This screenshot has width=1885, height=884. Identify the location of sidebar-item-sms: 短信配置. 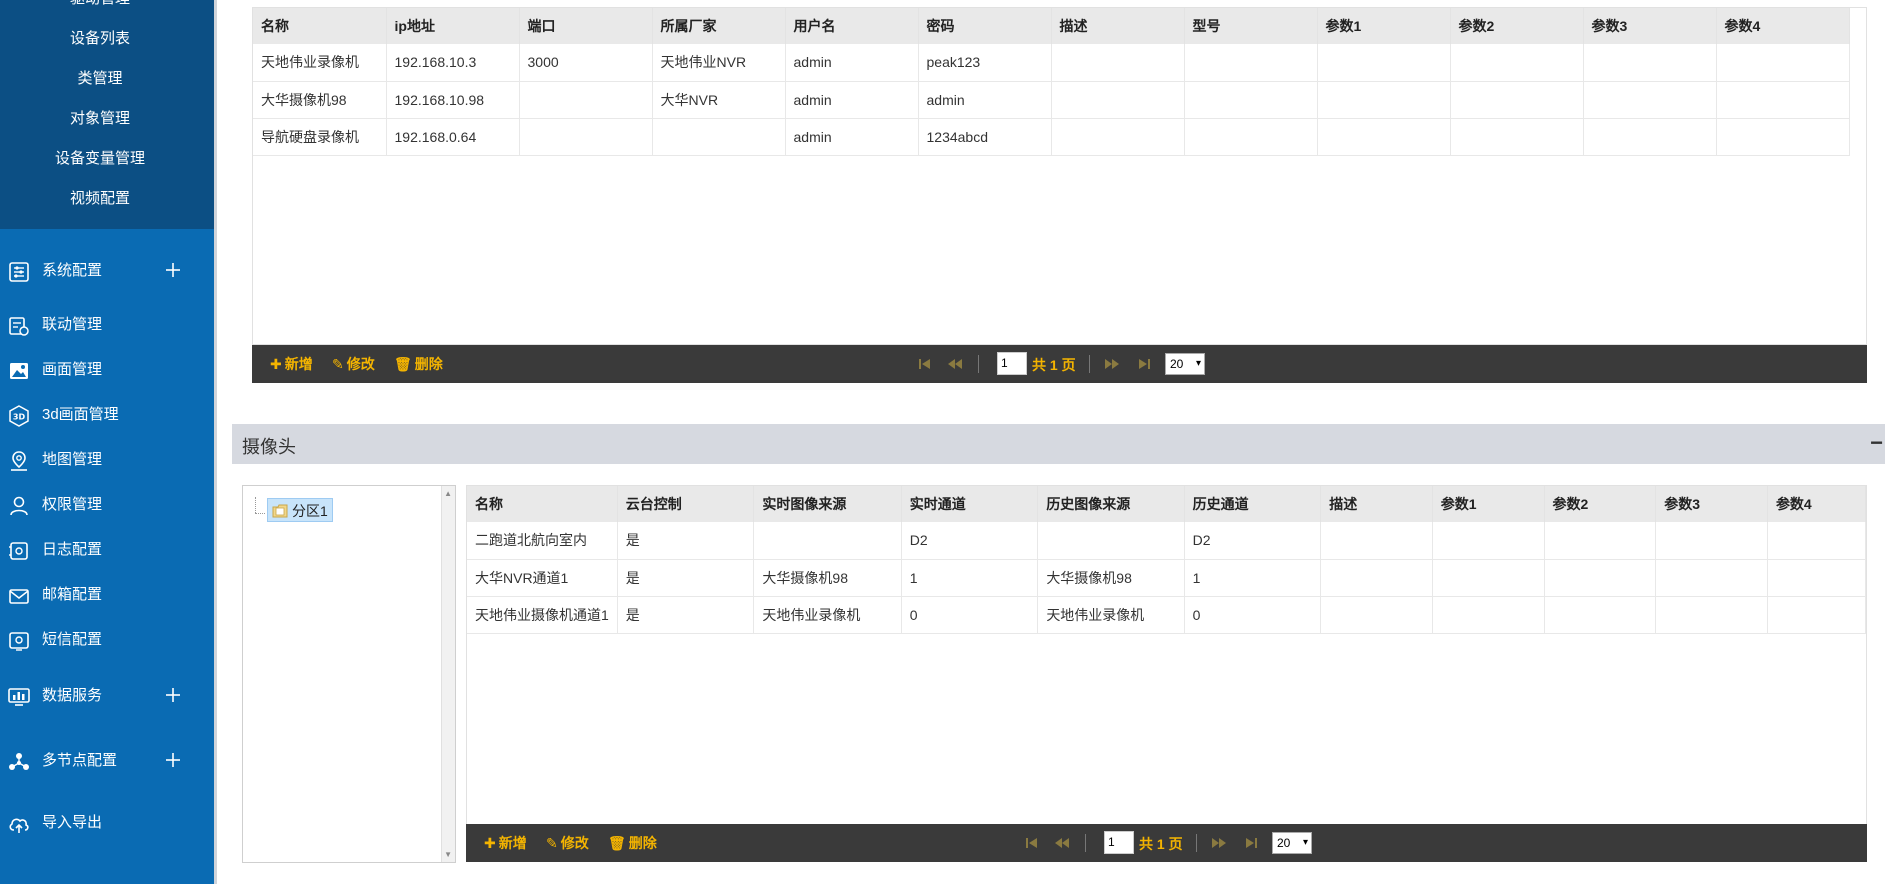
(107, 640).